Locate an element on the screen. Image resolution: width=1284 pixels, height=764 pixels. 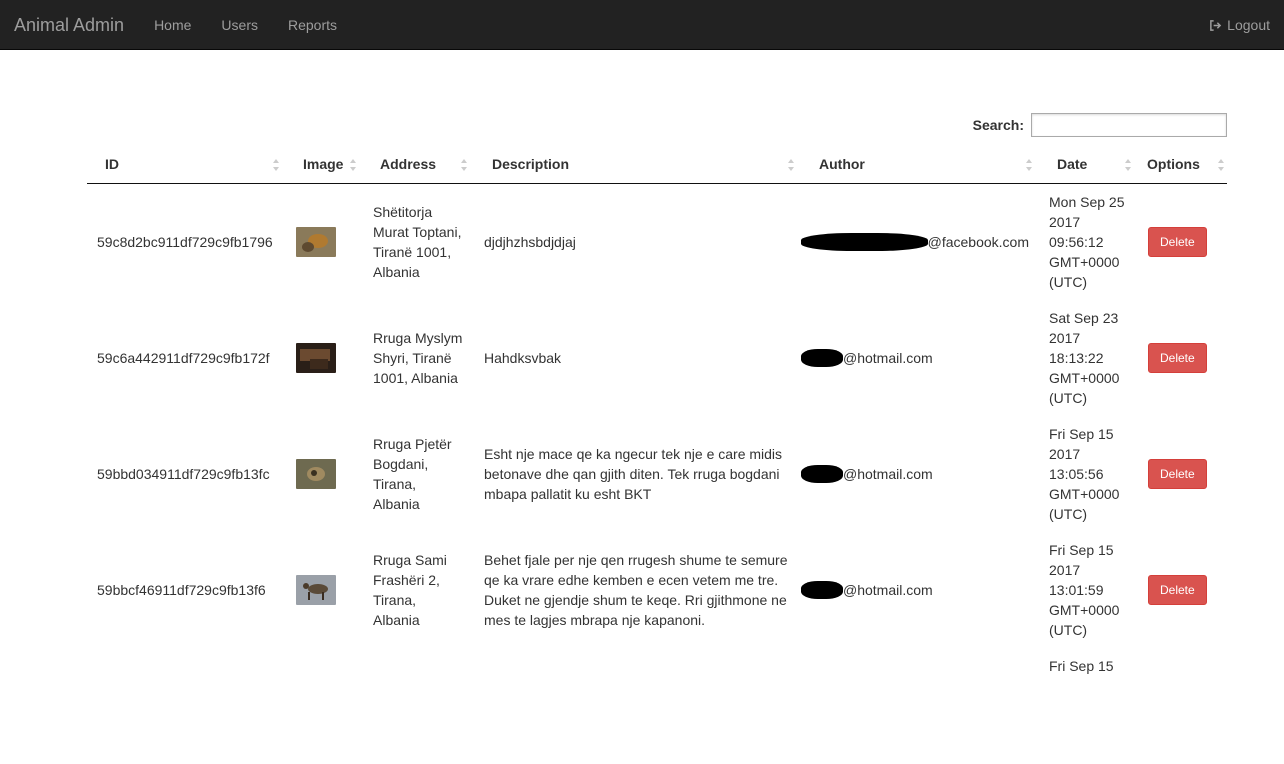
search-label: Search: is located at coordinates (998, 125).